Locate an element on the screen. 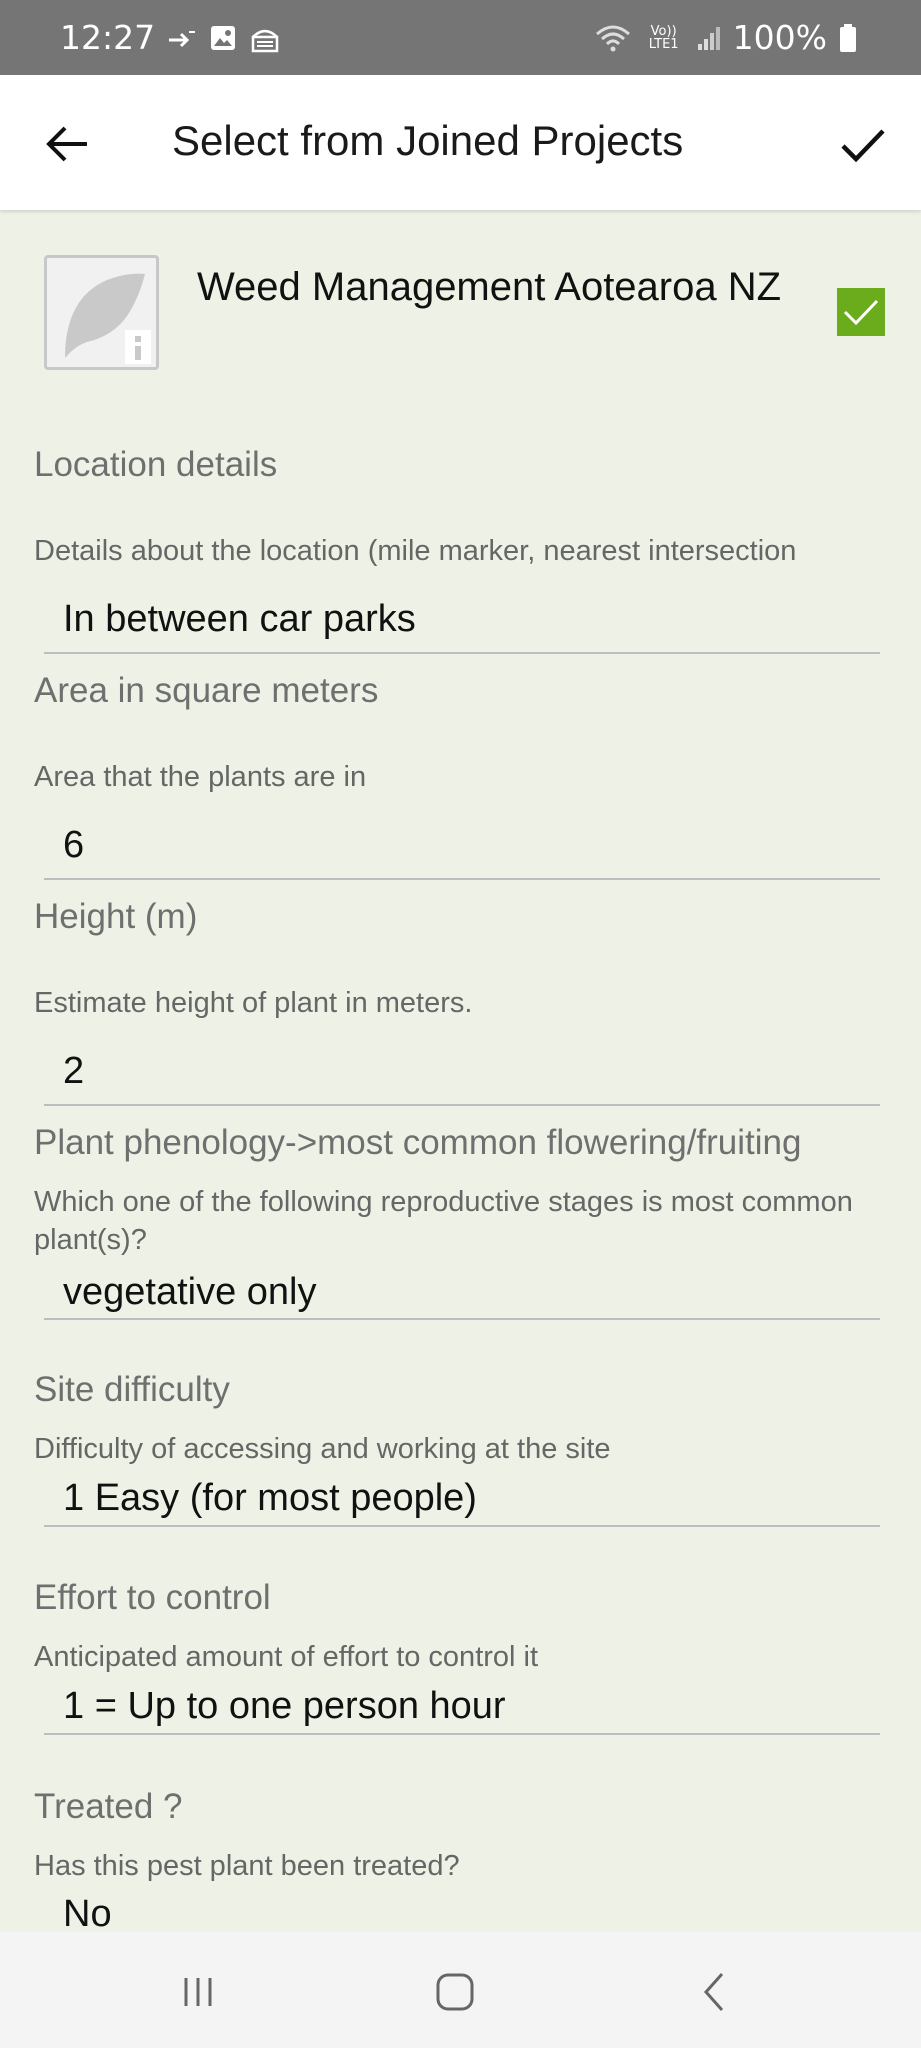 The height and width of the screenshot is (2048, 921). project-header: Weed Management Aotearoa NZ is located at coordinates (460, 310).